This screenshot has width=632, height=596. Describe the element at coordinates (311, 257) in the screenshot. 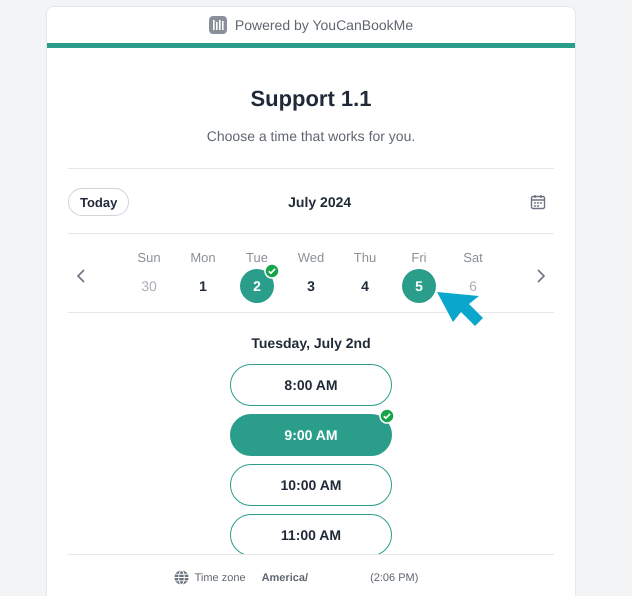

I see `weekday-label: Wed` at that location.